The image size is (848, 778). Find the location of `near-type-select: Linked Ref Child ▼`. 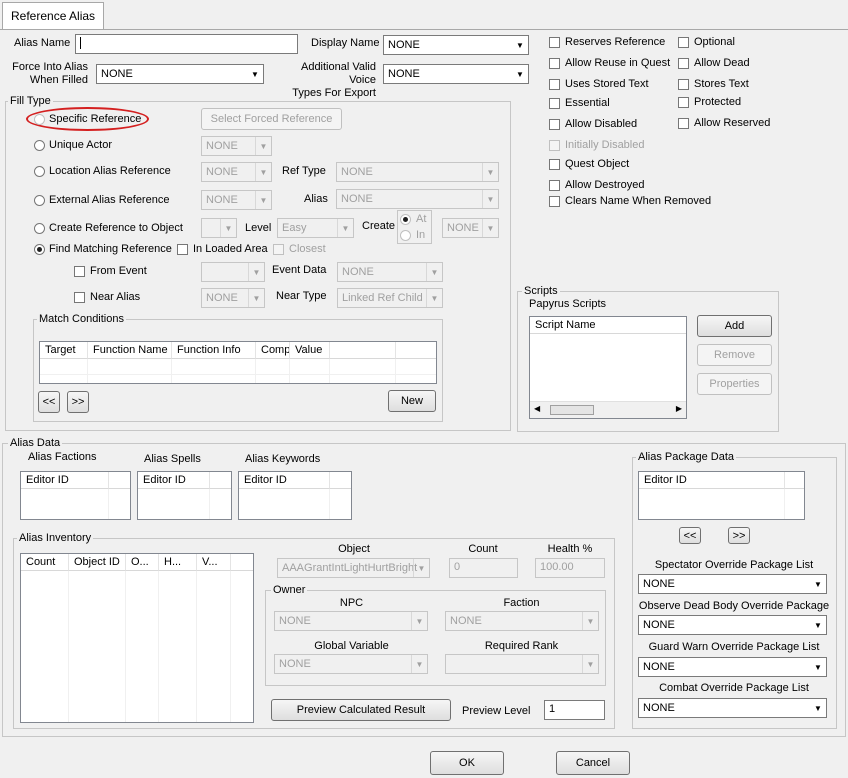

near-type-select: Linked Ref Child ▼ is located at coordinates (390, 298).